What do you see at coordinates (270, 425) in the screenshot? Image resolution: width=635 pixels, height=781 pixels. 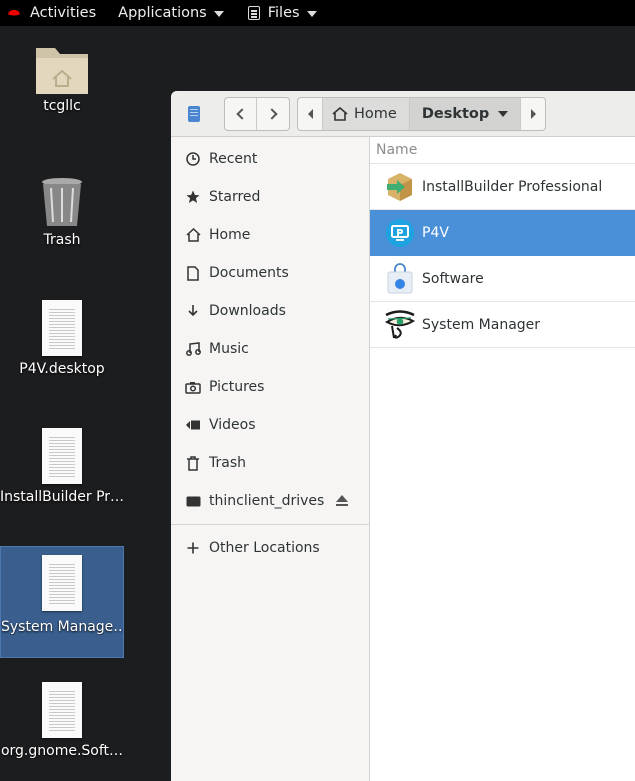 I see `sidebar-item-videos: Videos` at bounding box center [270, 425].